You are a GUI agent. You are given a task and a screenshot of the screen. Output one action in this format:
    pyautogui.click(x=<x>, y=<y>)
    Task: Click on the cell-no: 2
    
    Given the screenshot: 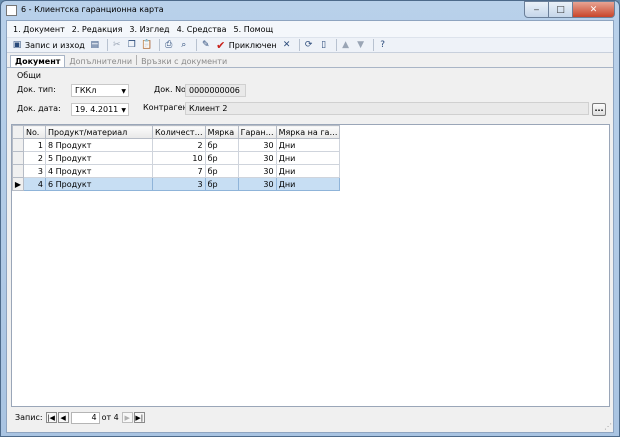 What is the action you would take?
    pyautogui.click(x=34, y=158)
    